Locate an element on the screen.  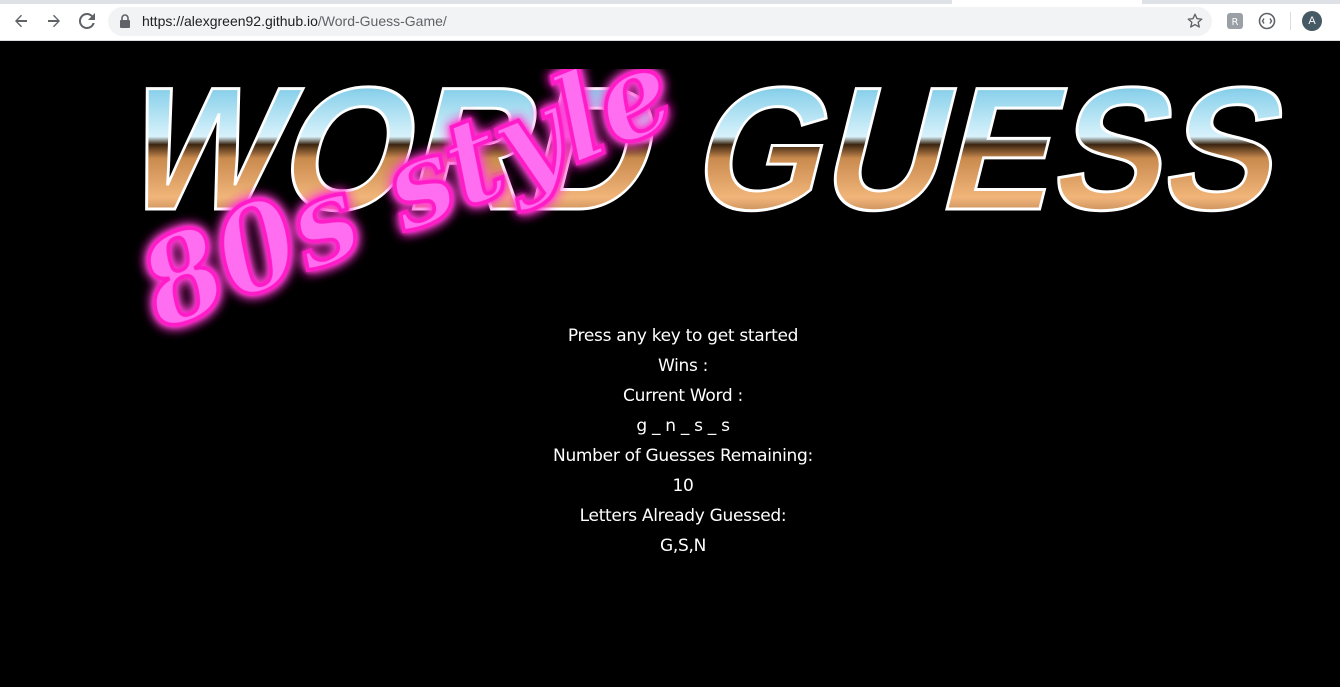
guesses-remaining: 10 is located at coordinates (683, 486).